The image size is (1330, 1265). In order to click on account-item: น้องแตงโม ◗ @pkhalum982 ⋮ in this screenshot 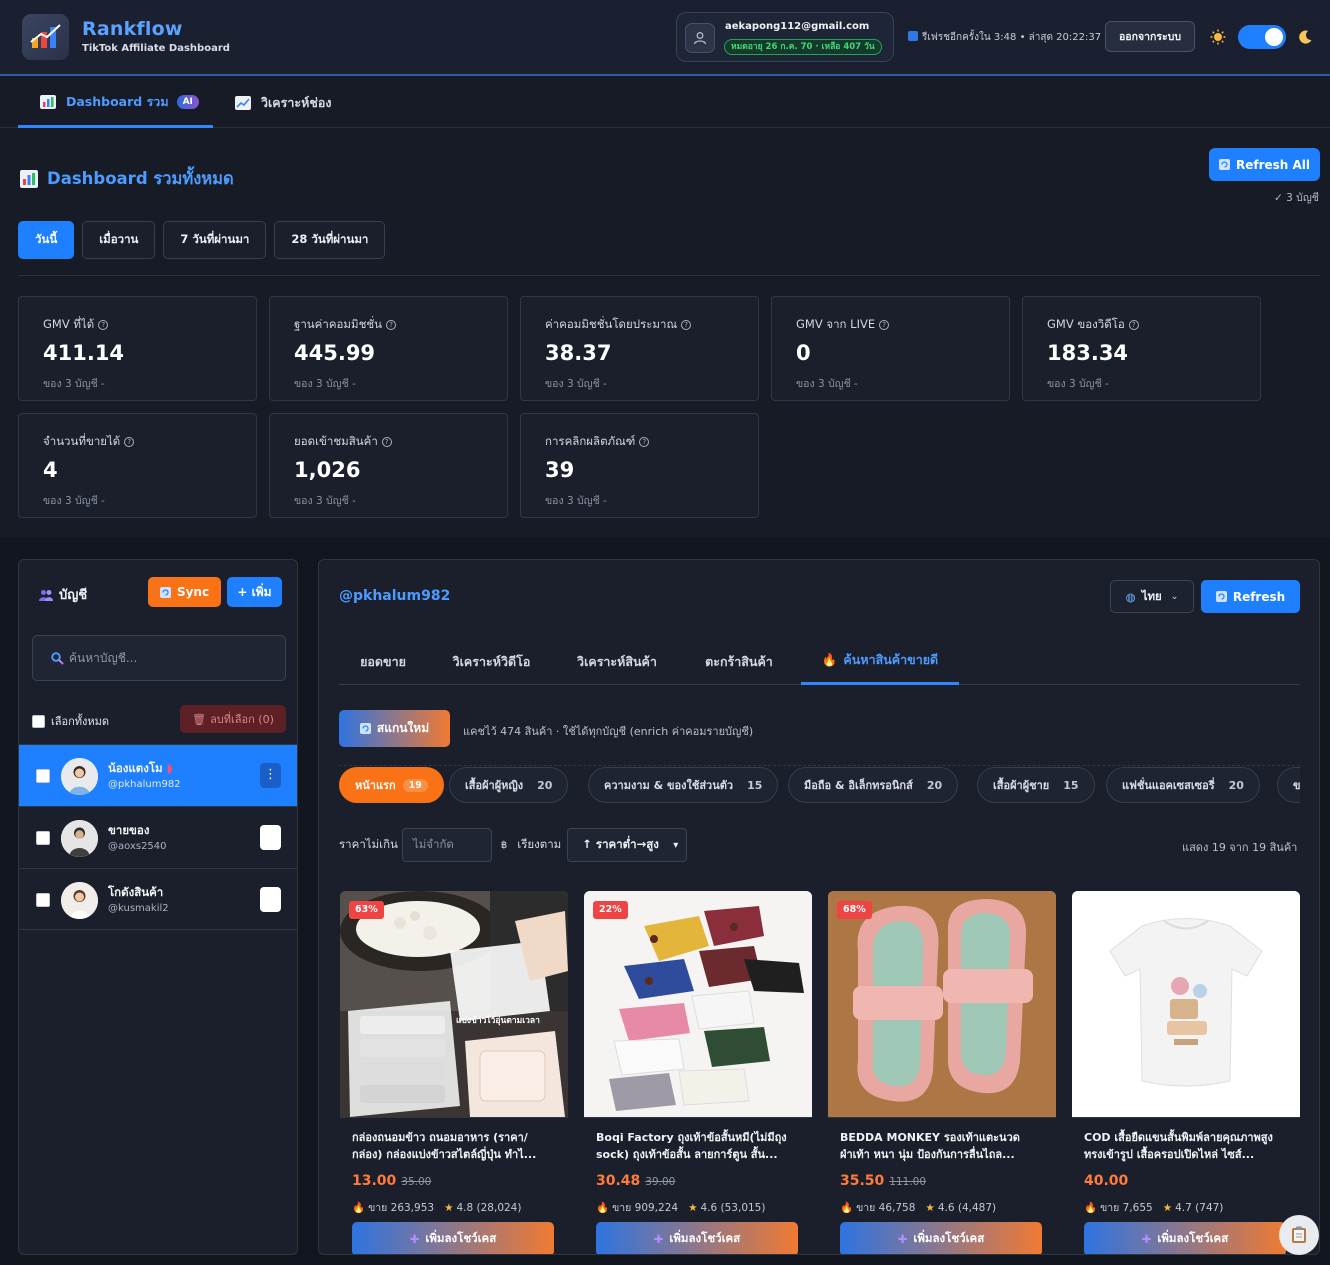, I will do `click(158, 775)`.